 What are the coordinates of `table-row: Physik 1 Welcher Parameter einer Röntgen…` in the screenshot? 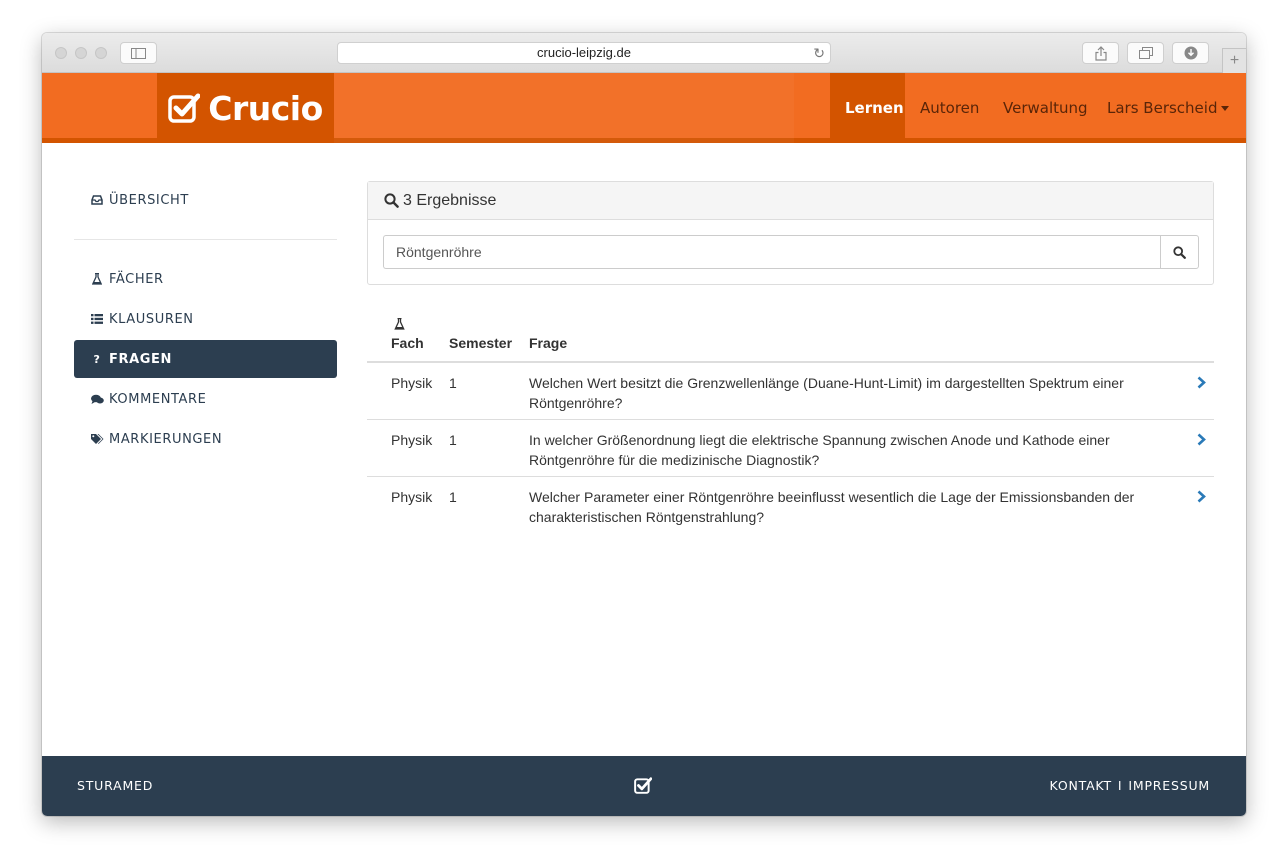 It's located at (790, 505).